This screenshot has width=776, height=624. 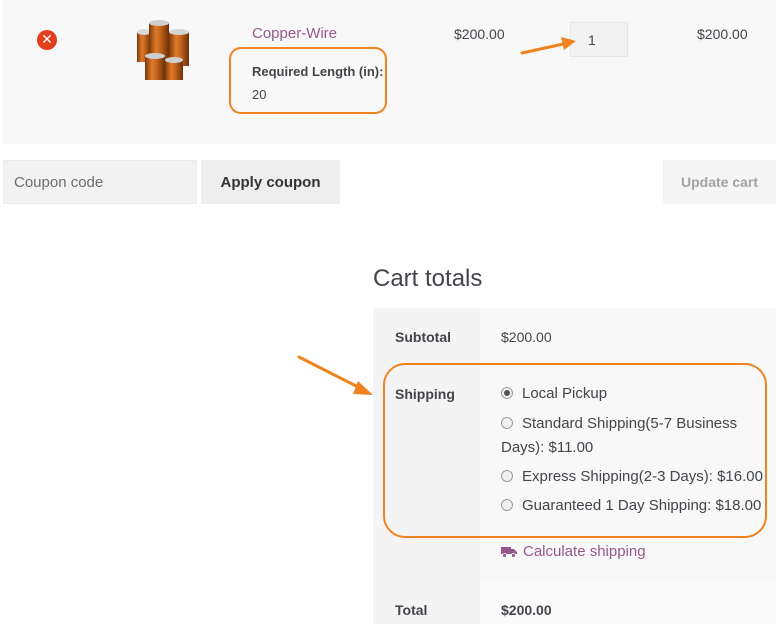 I want to click on truck-icon, so click(x=509, y=552).